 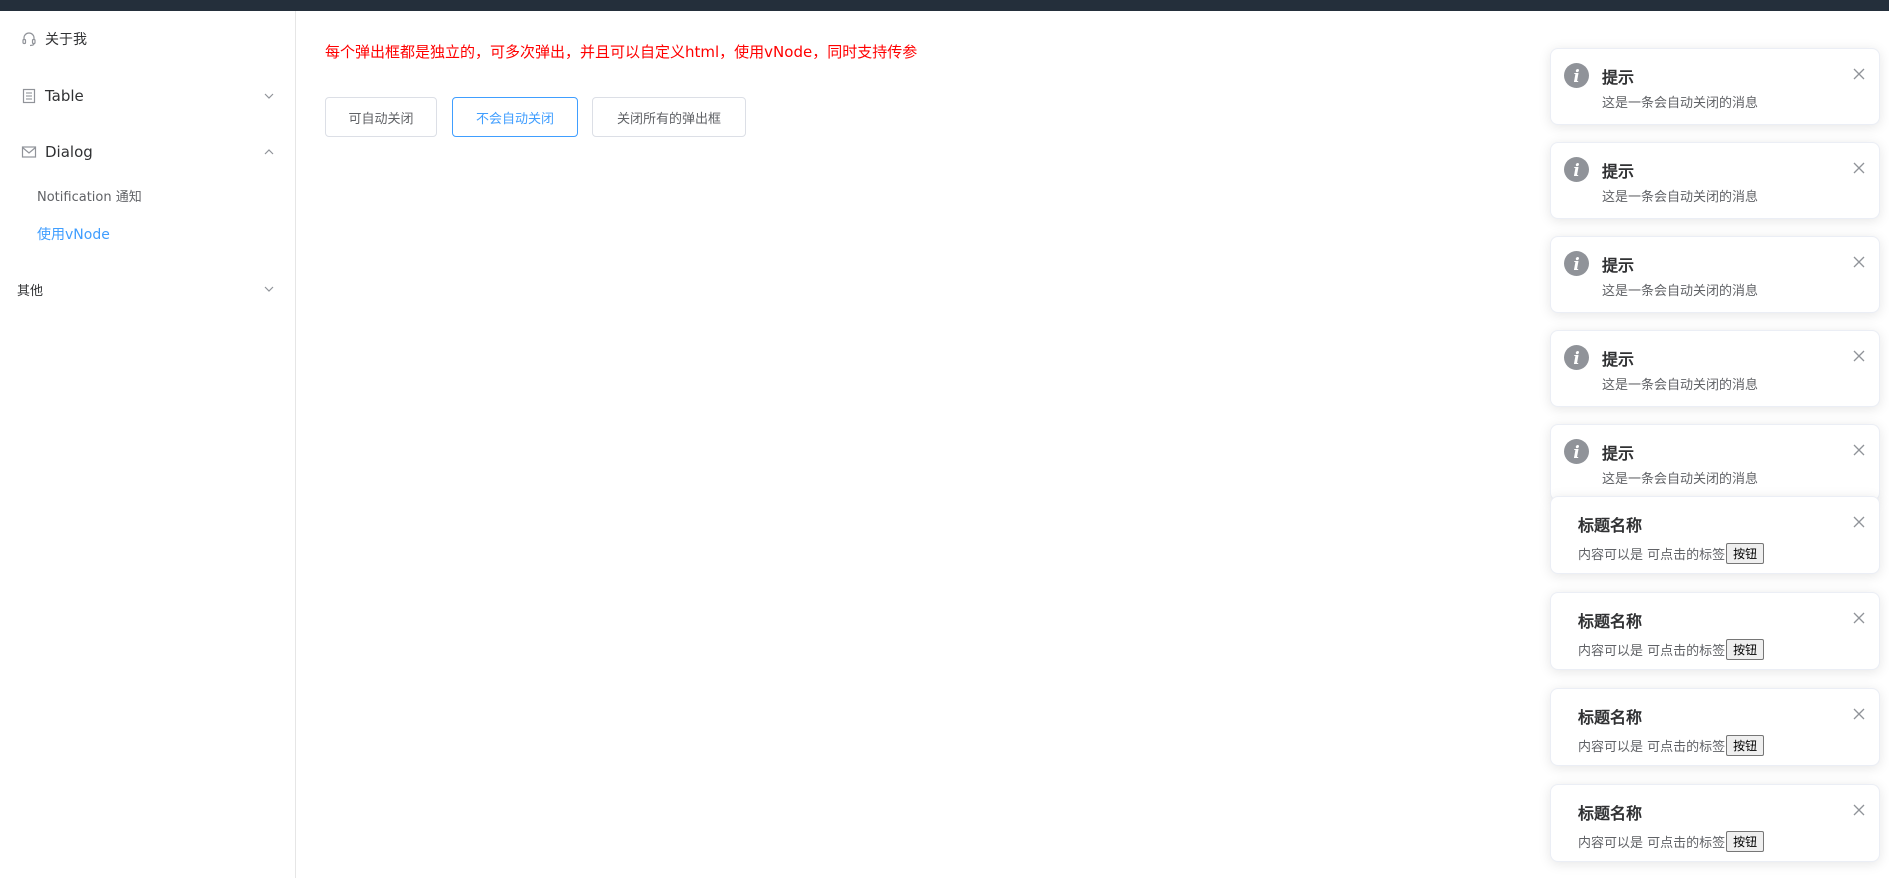 I want to click on close-all-button: 关闭所有的弹出框, so click(x=669, y=117).